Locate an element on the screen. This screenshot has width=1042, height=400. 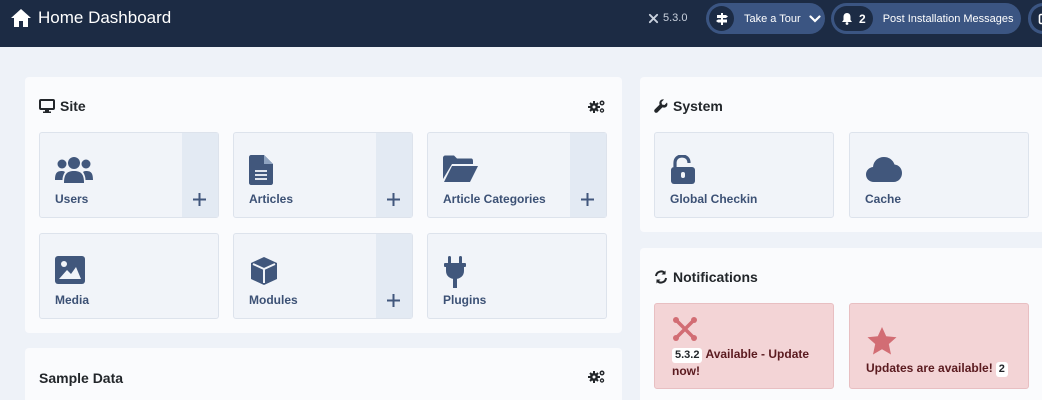
global-checkin-label: Global Checkin is located at coordinates (714, 199).